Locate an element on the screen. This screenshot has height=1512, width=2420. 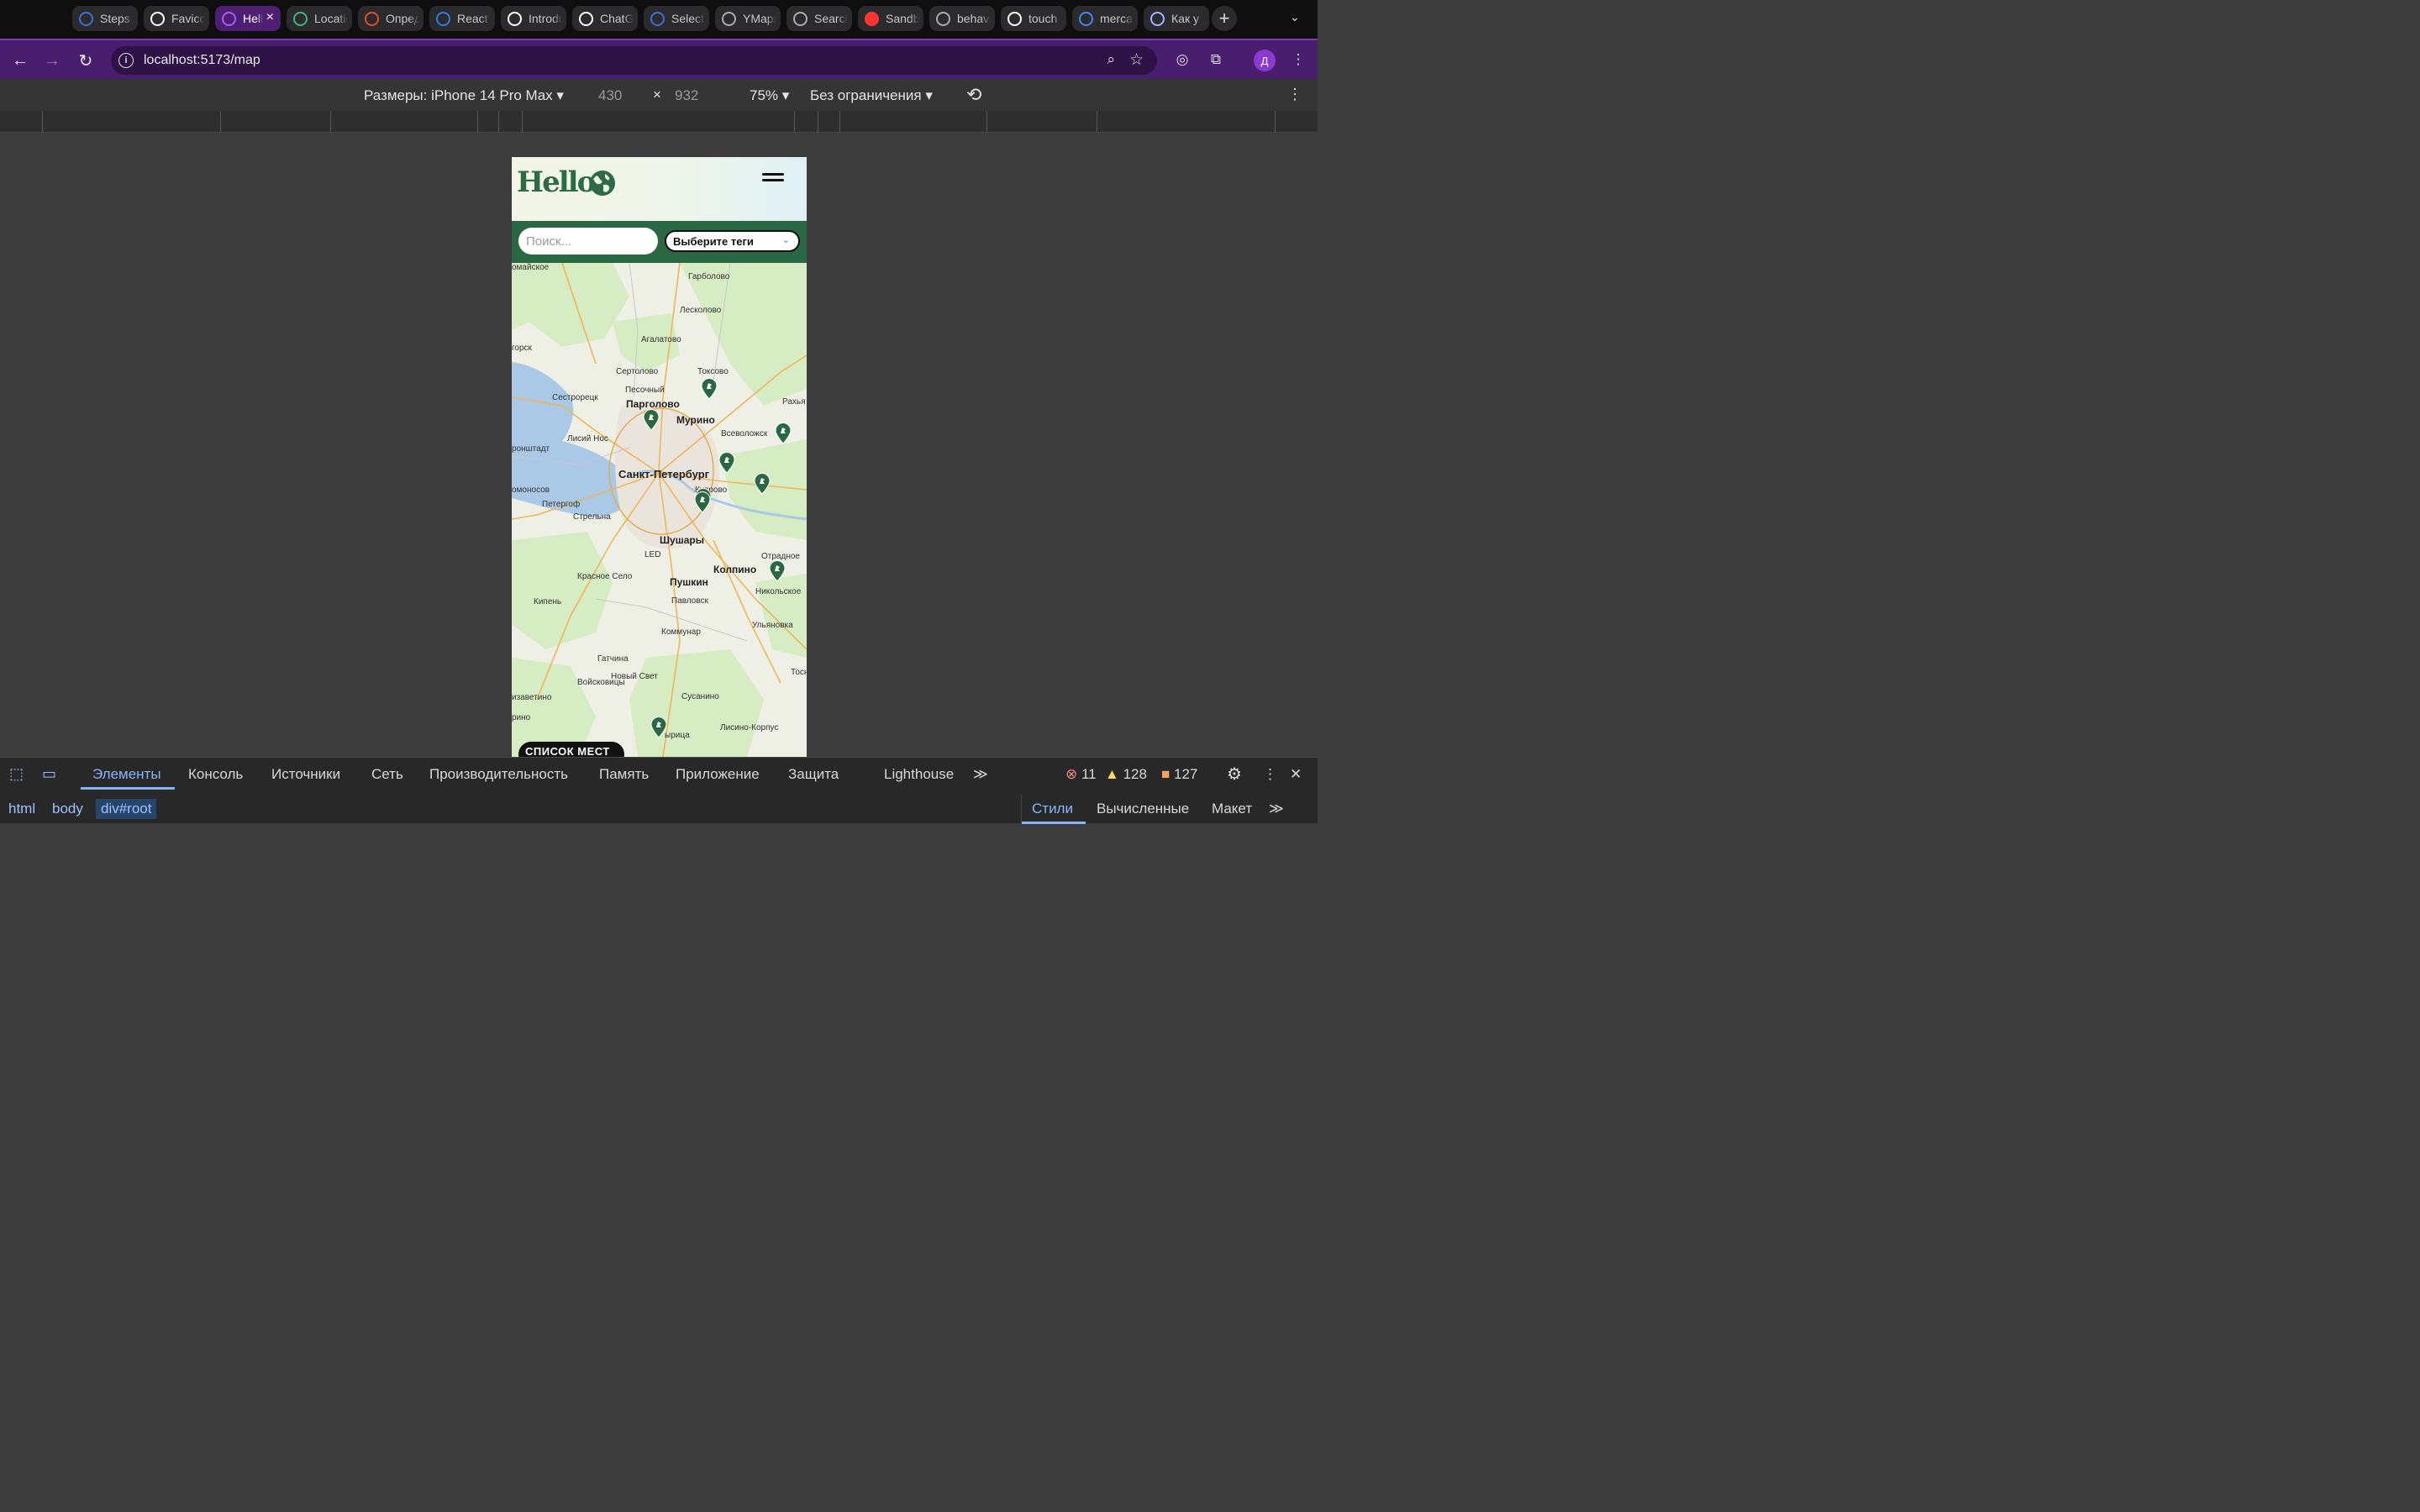
tab-styles: Стили is located at coordinates (1052, 809).